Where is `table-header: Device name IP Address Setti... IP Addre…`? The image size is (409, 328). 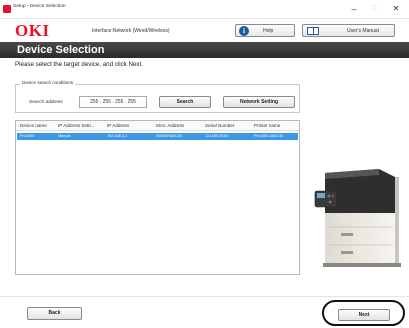 table-header: Device name IP Address Setti... IP Addre… is located at coordinates (157, 126).